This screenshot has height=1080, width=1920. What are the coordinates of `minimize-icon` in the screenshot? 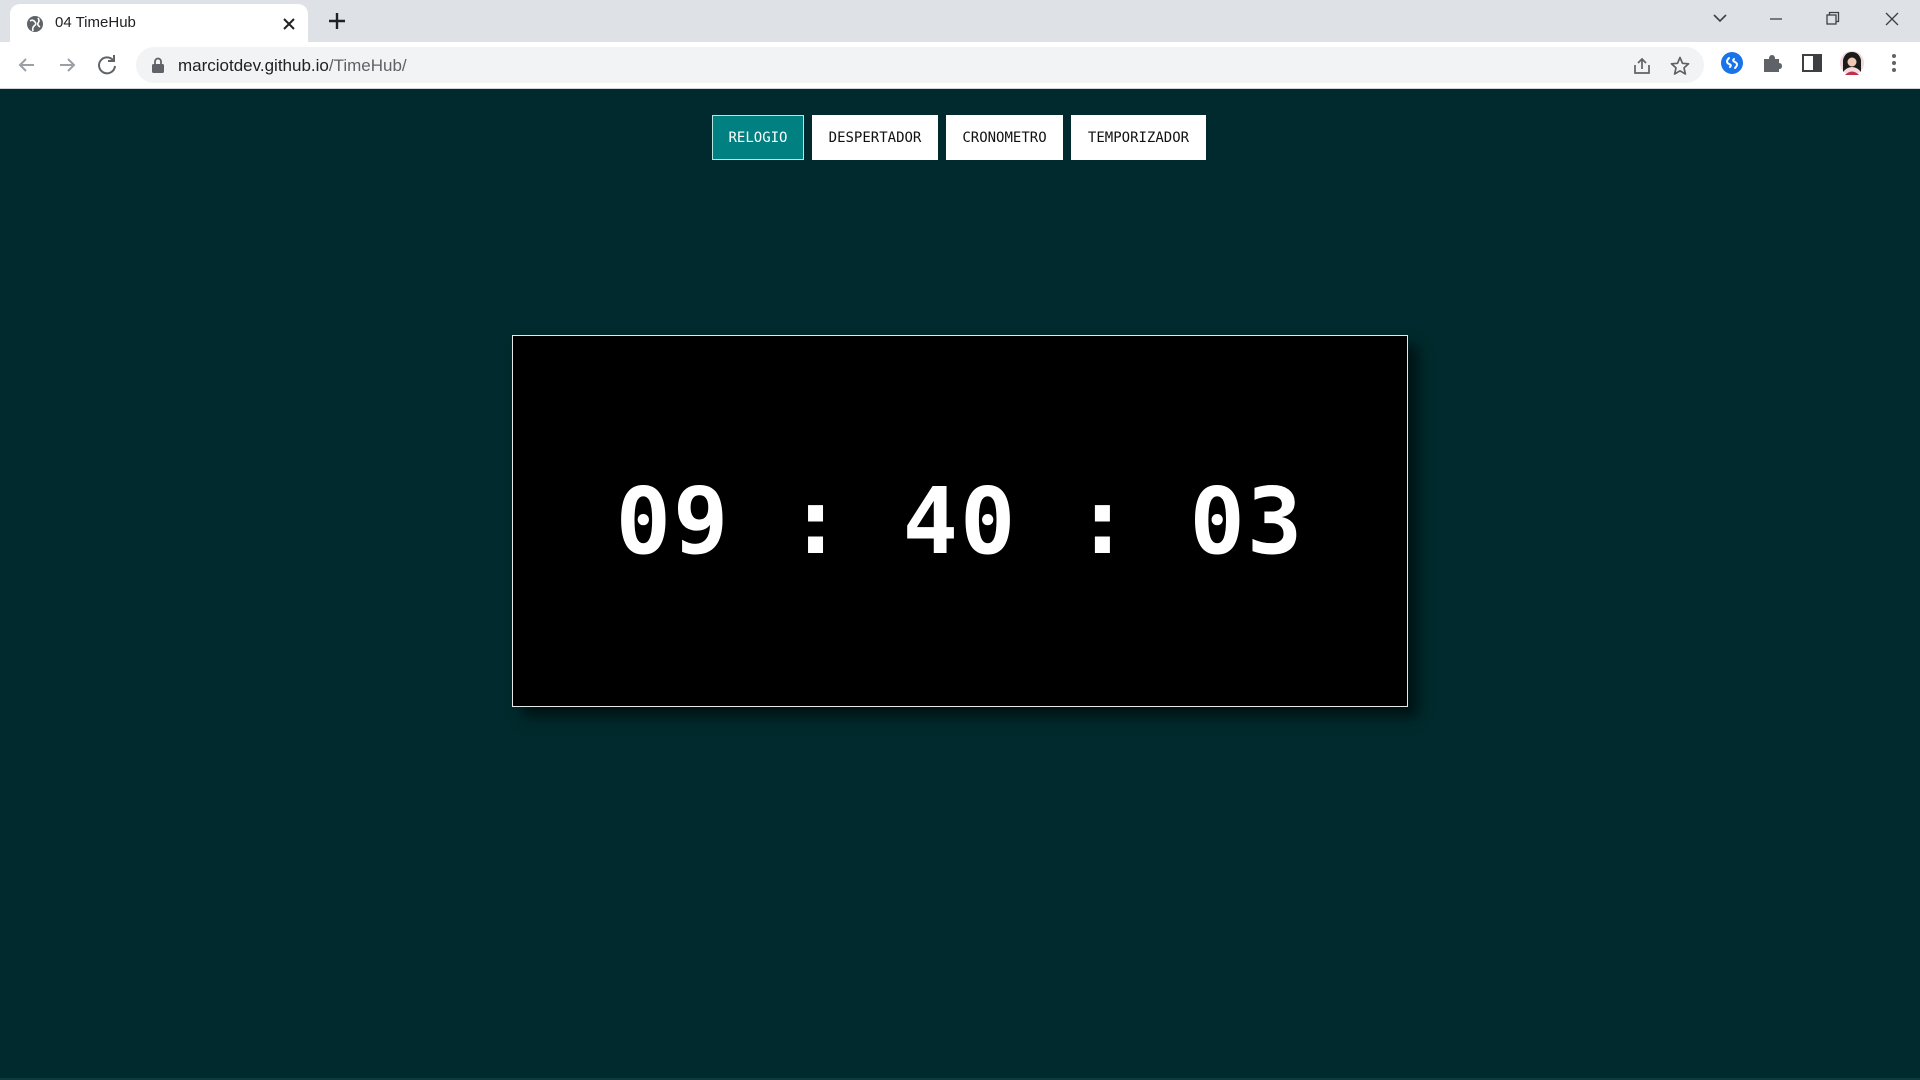 It's located at (1776, 19).